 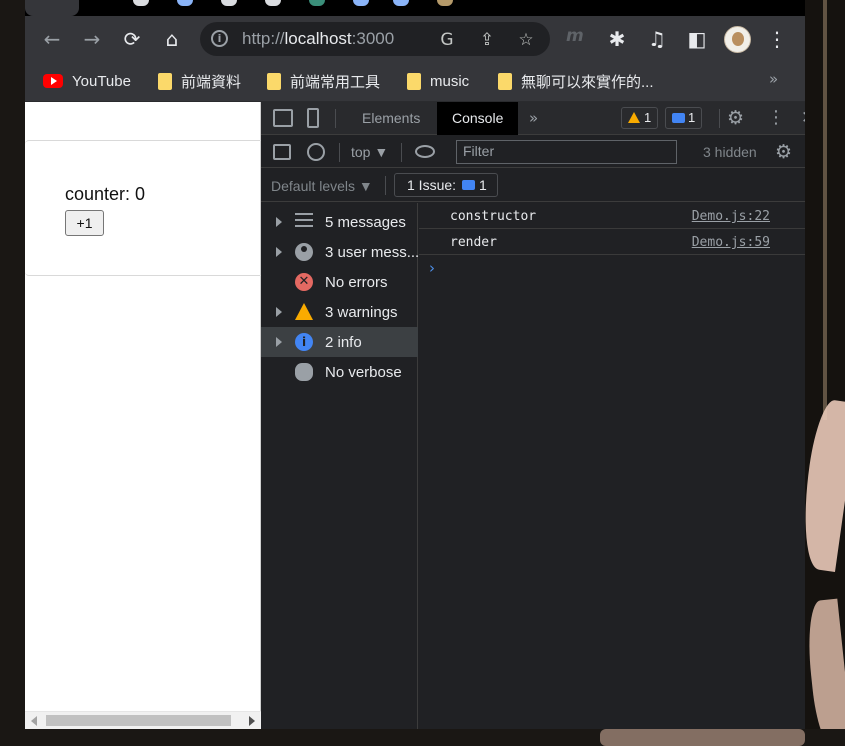 What do you see at coordinates (825, 210) in the screenshot?
I see `decor-rope` at bounding box center [825, 210].